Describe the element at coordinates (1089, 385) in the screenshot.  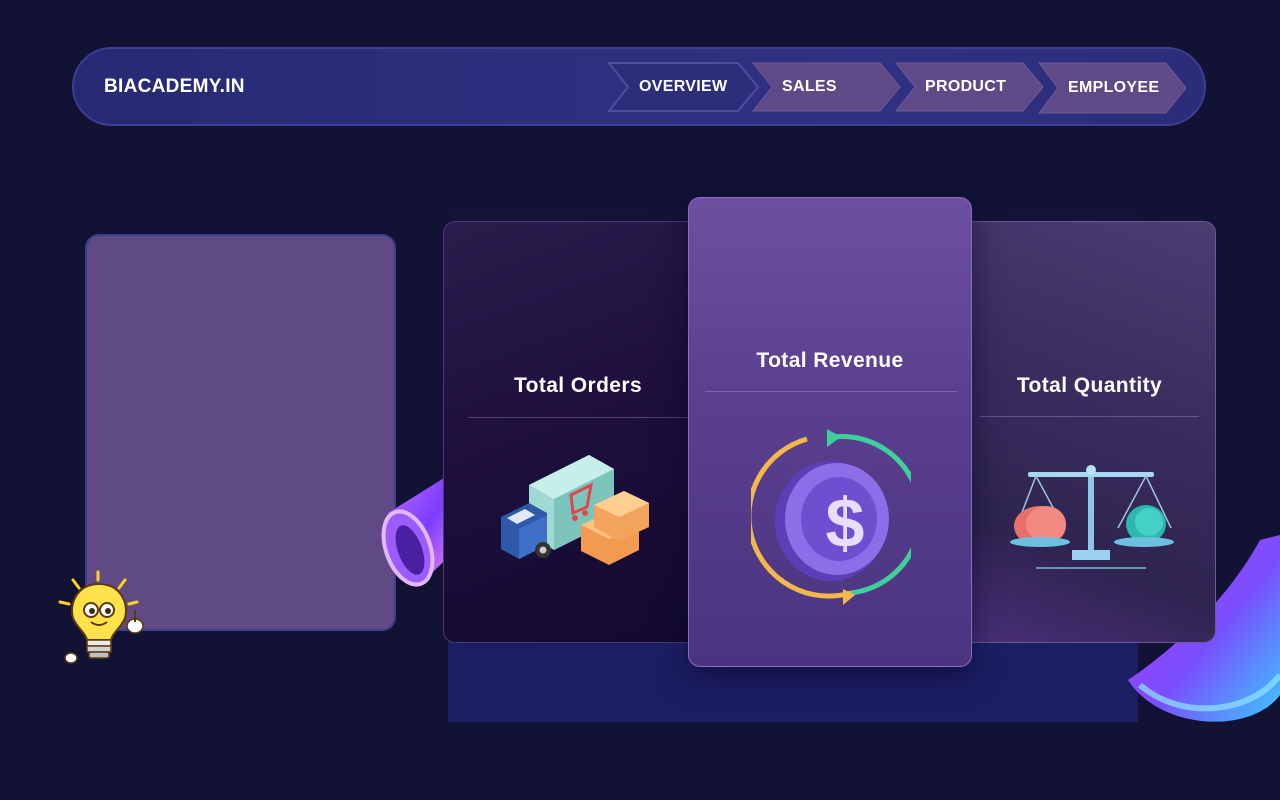
I see `card-title: Total Quantity` at that location.